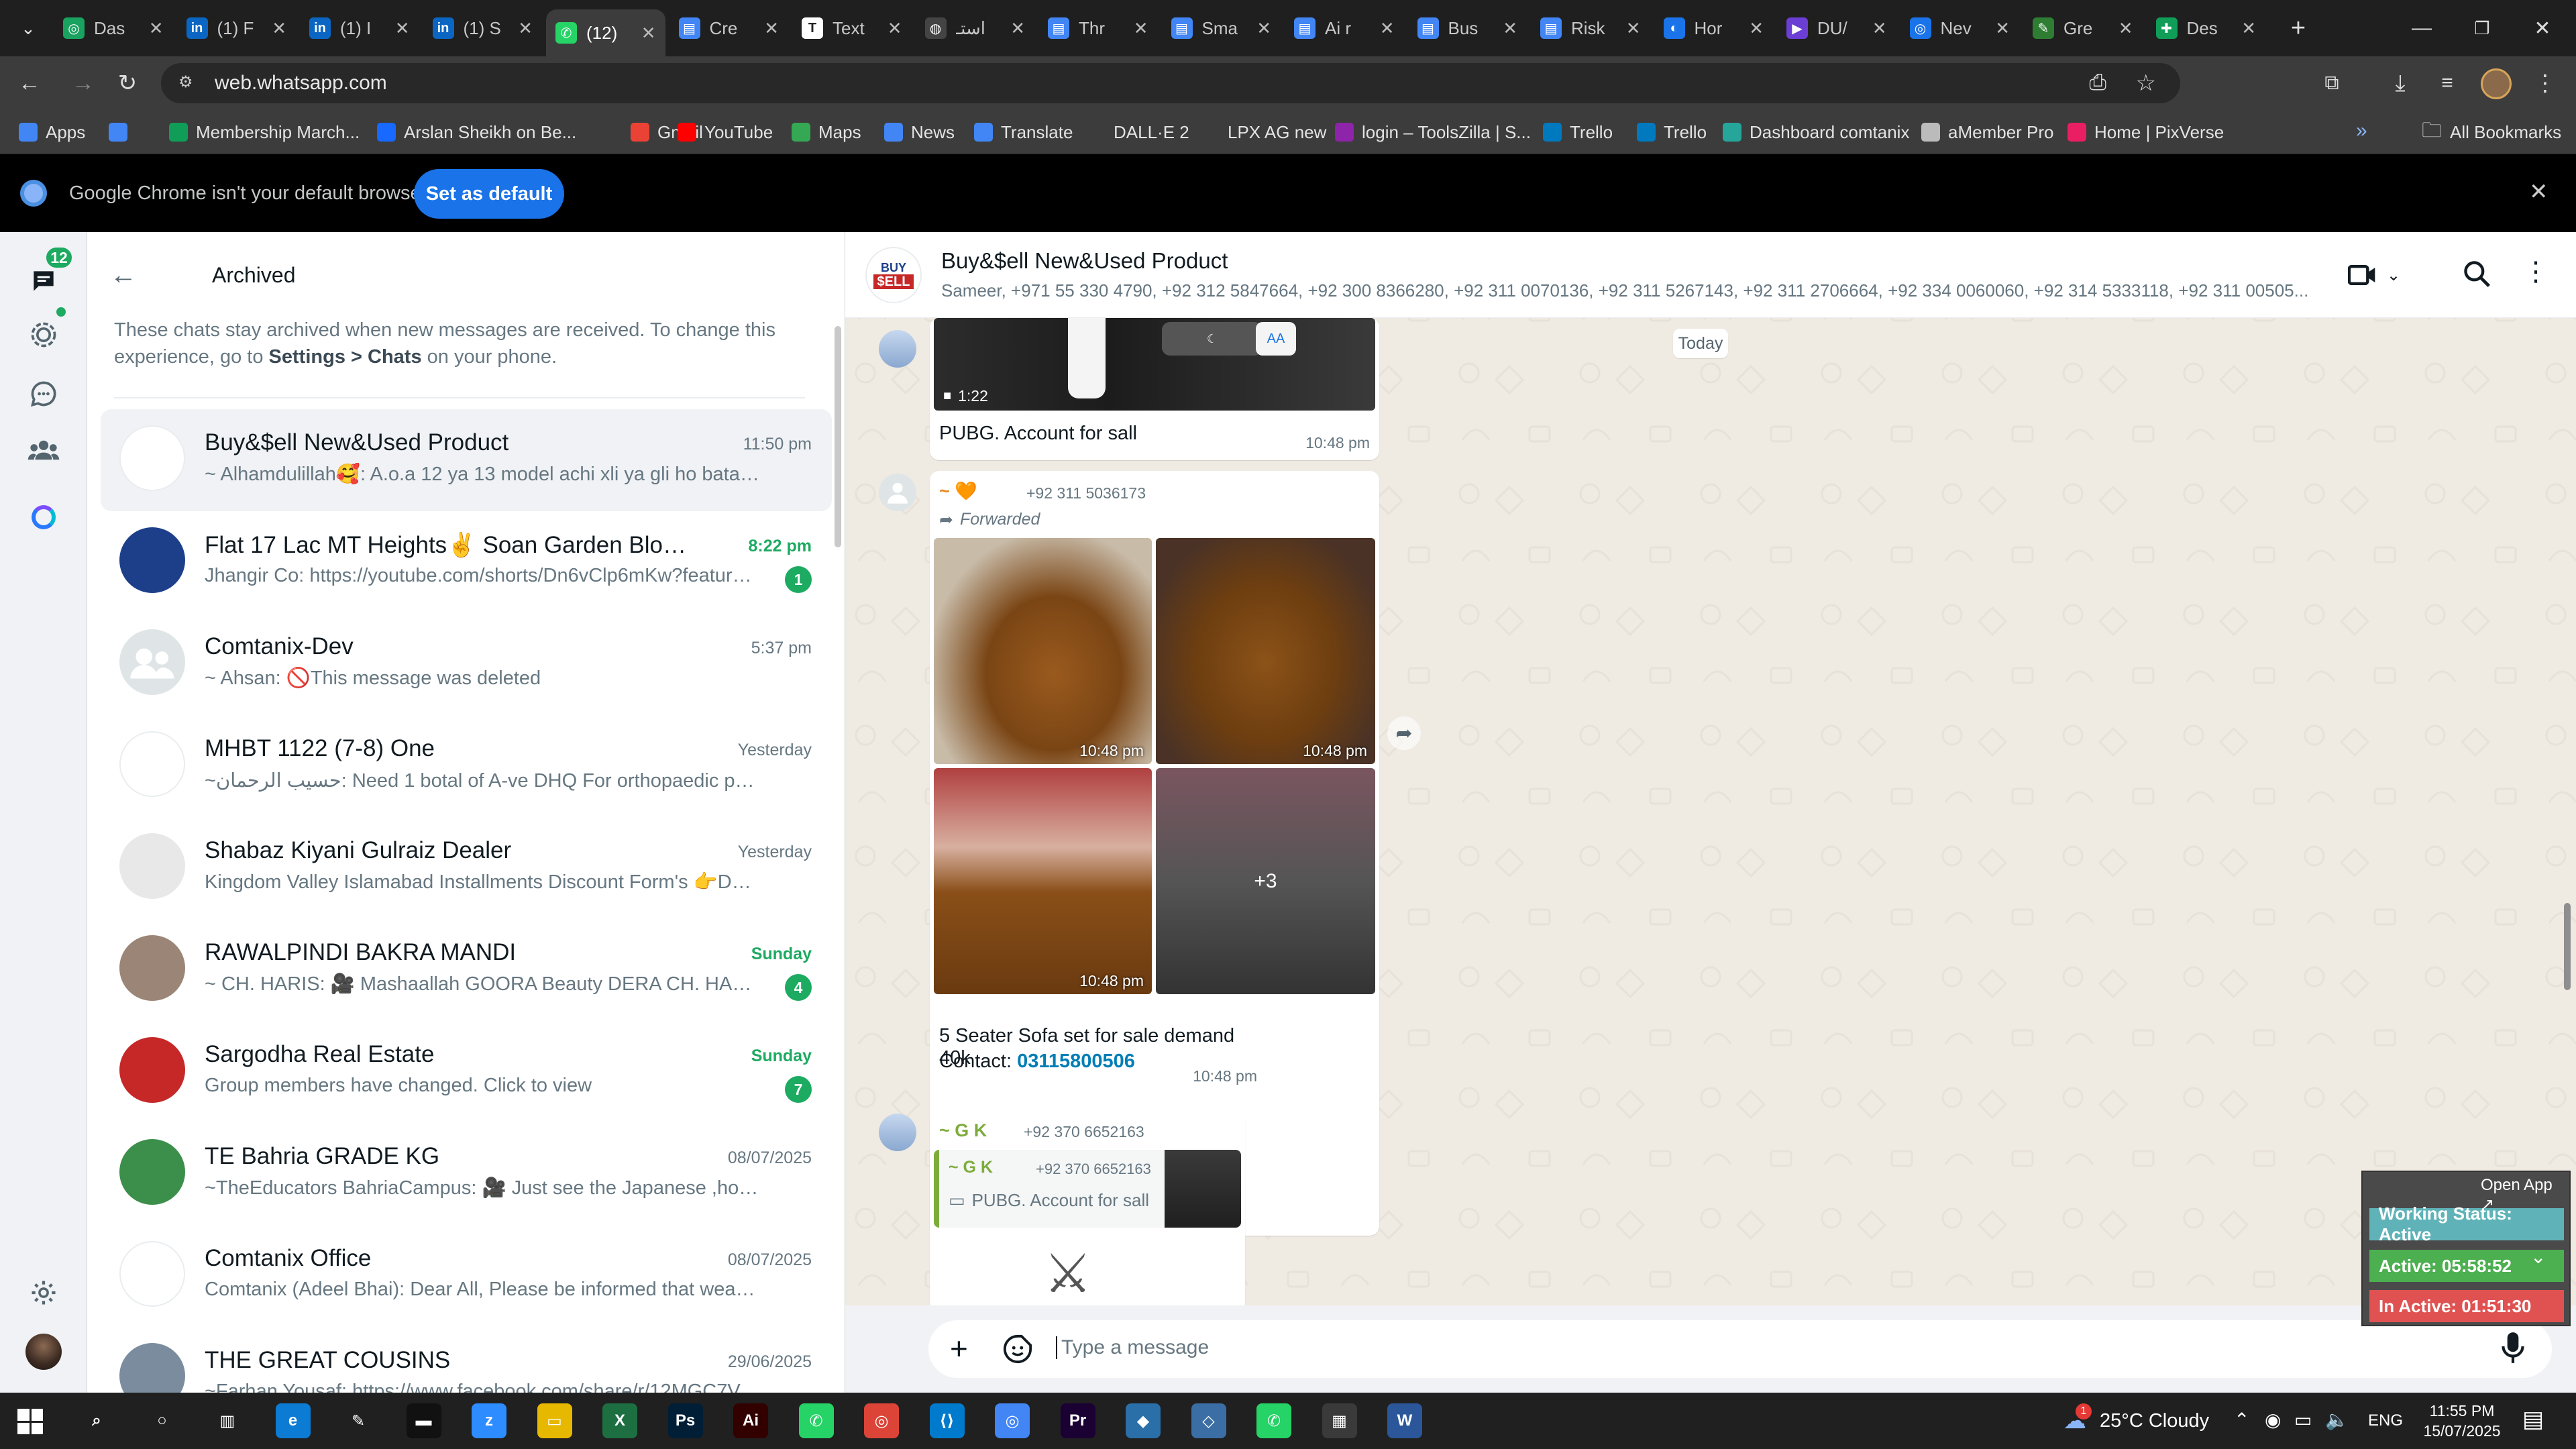 The height and width of the screenshot is (1449, 2576). I want to click on bookmark-item: Apps, so click(52, 132).